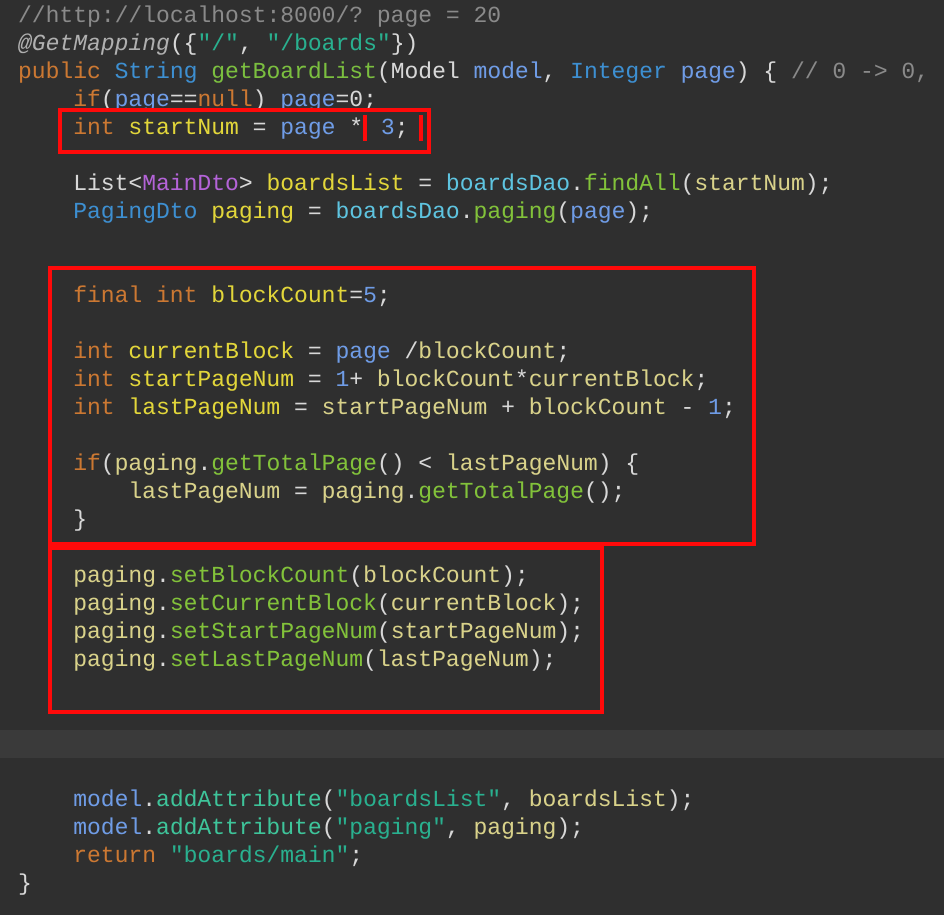  Describe the element at coordinates (218, 44) in the screenshot. I see `code-line: @GetMapping({"/", "/boards"})` at that location.